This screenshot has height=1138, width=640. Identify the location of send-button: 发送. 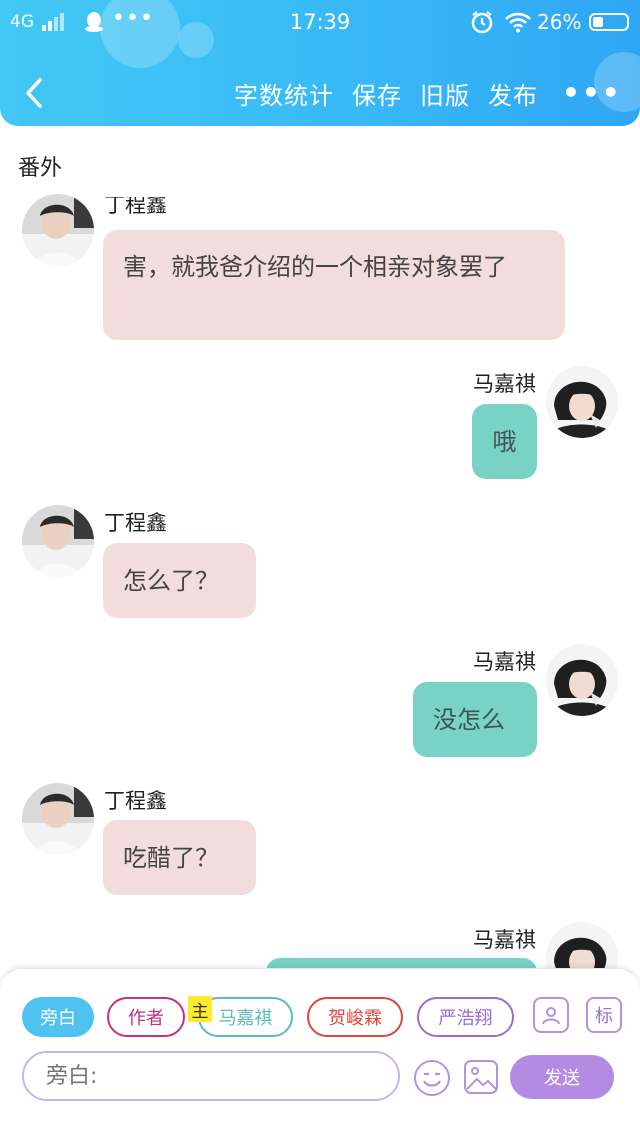
(562, 1077).